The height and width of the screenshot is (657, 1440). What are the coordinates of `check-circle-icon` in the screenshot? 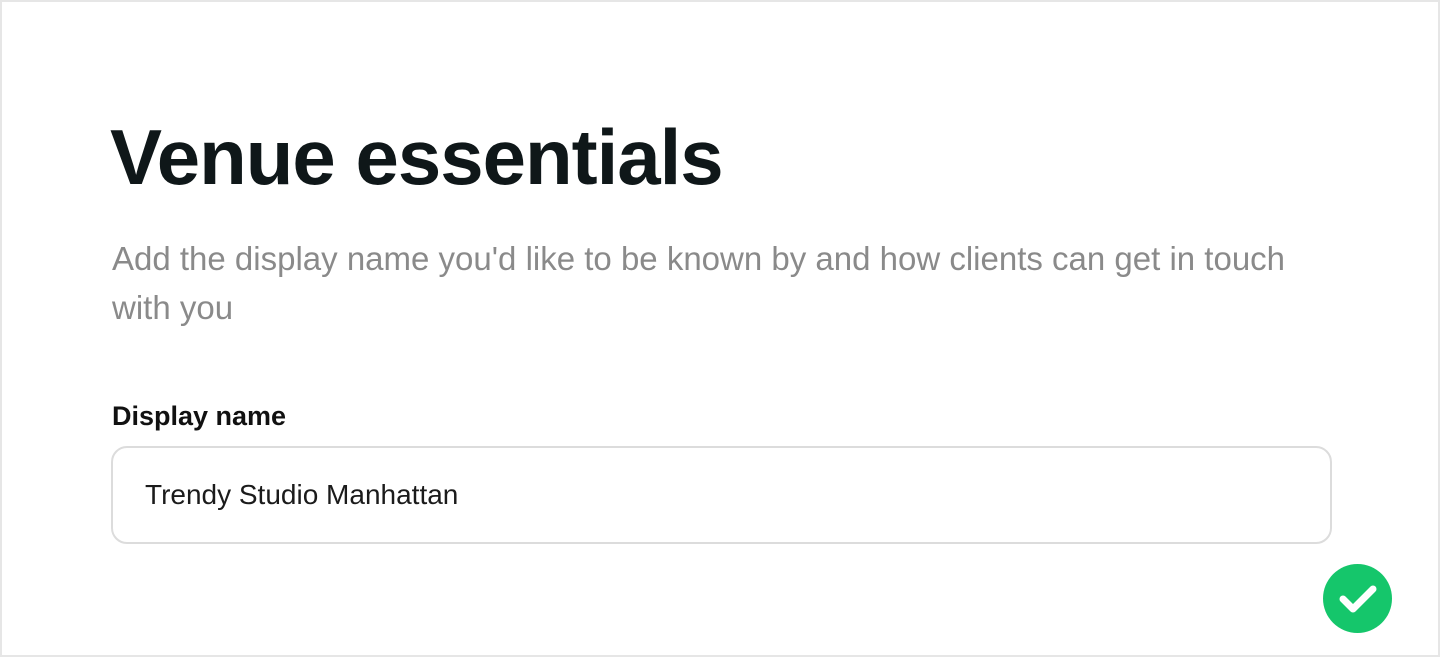 It's located at (1357, 598).